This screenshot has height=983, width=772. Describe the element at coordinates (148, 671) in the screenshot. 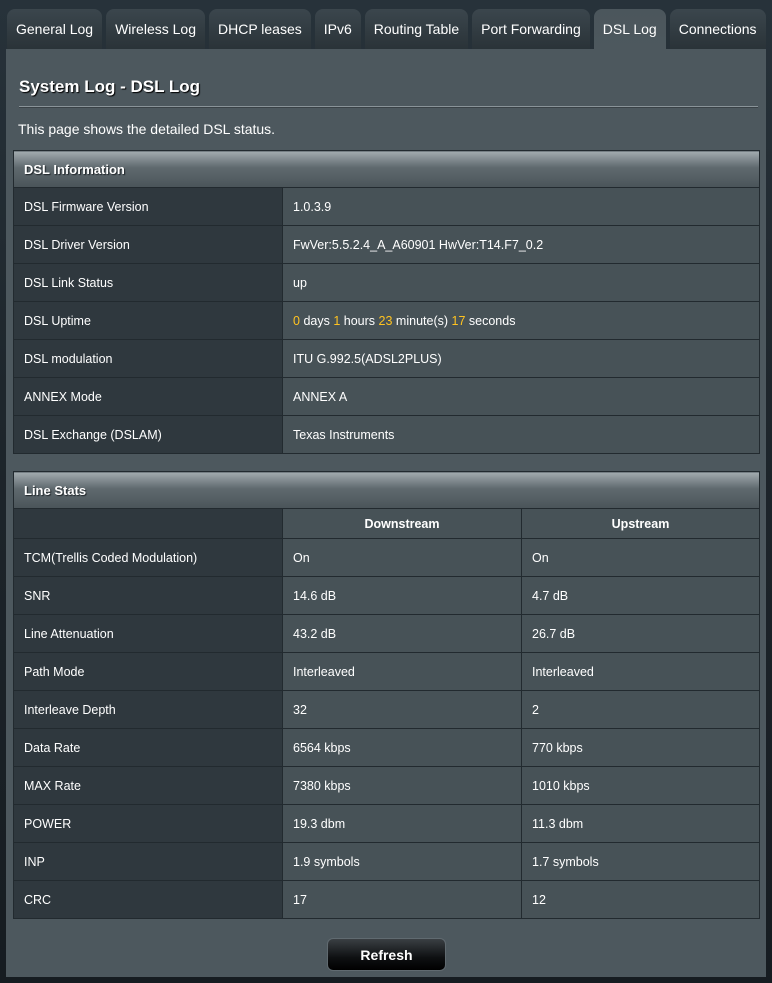

I see `row-label: Path Mode` at that location.